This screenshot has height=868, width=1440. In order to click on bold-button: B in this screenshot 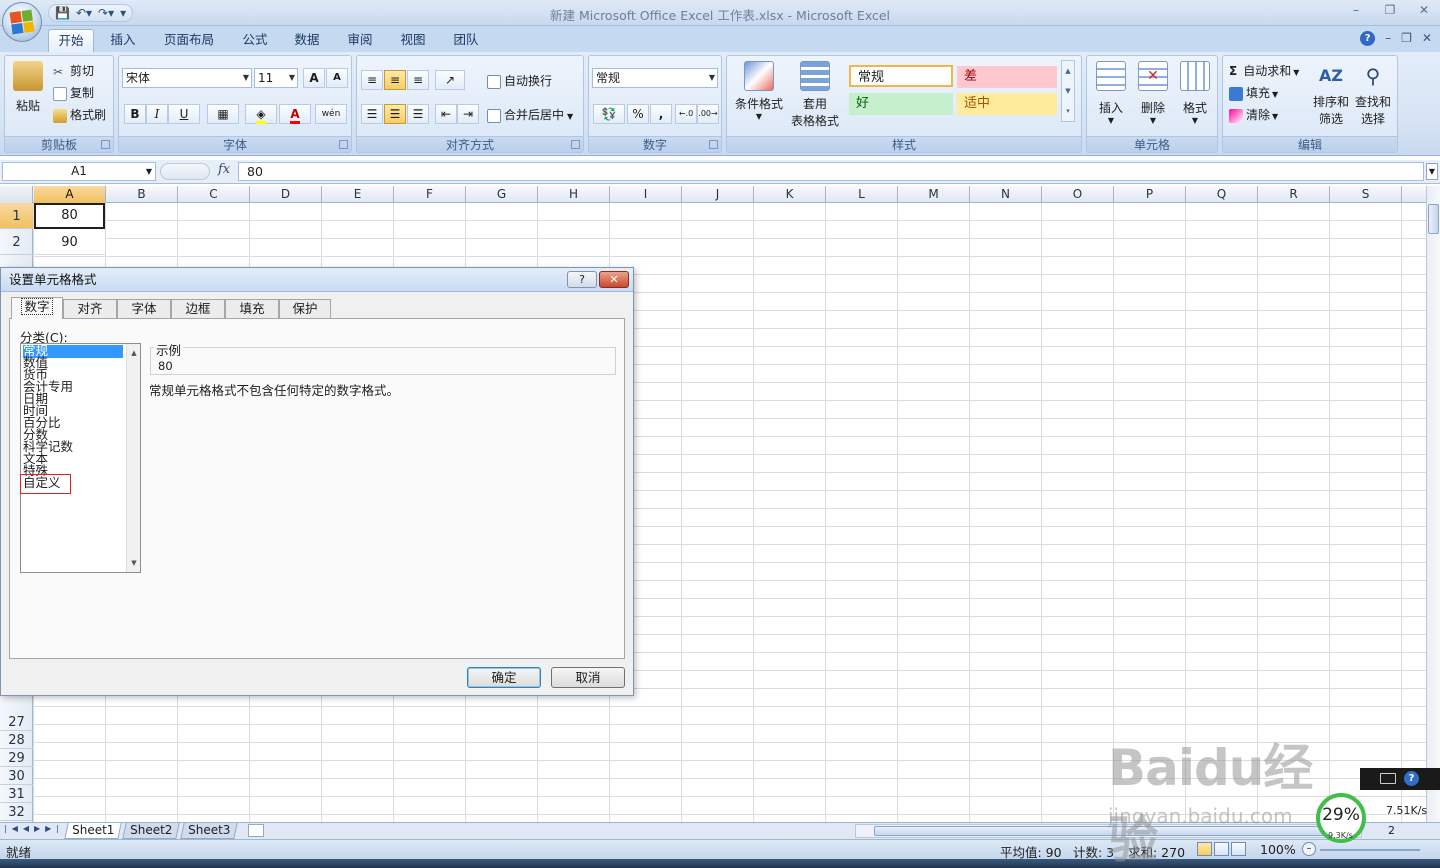, I will do `click(135, 114)`.